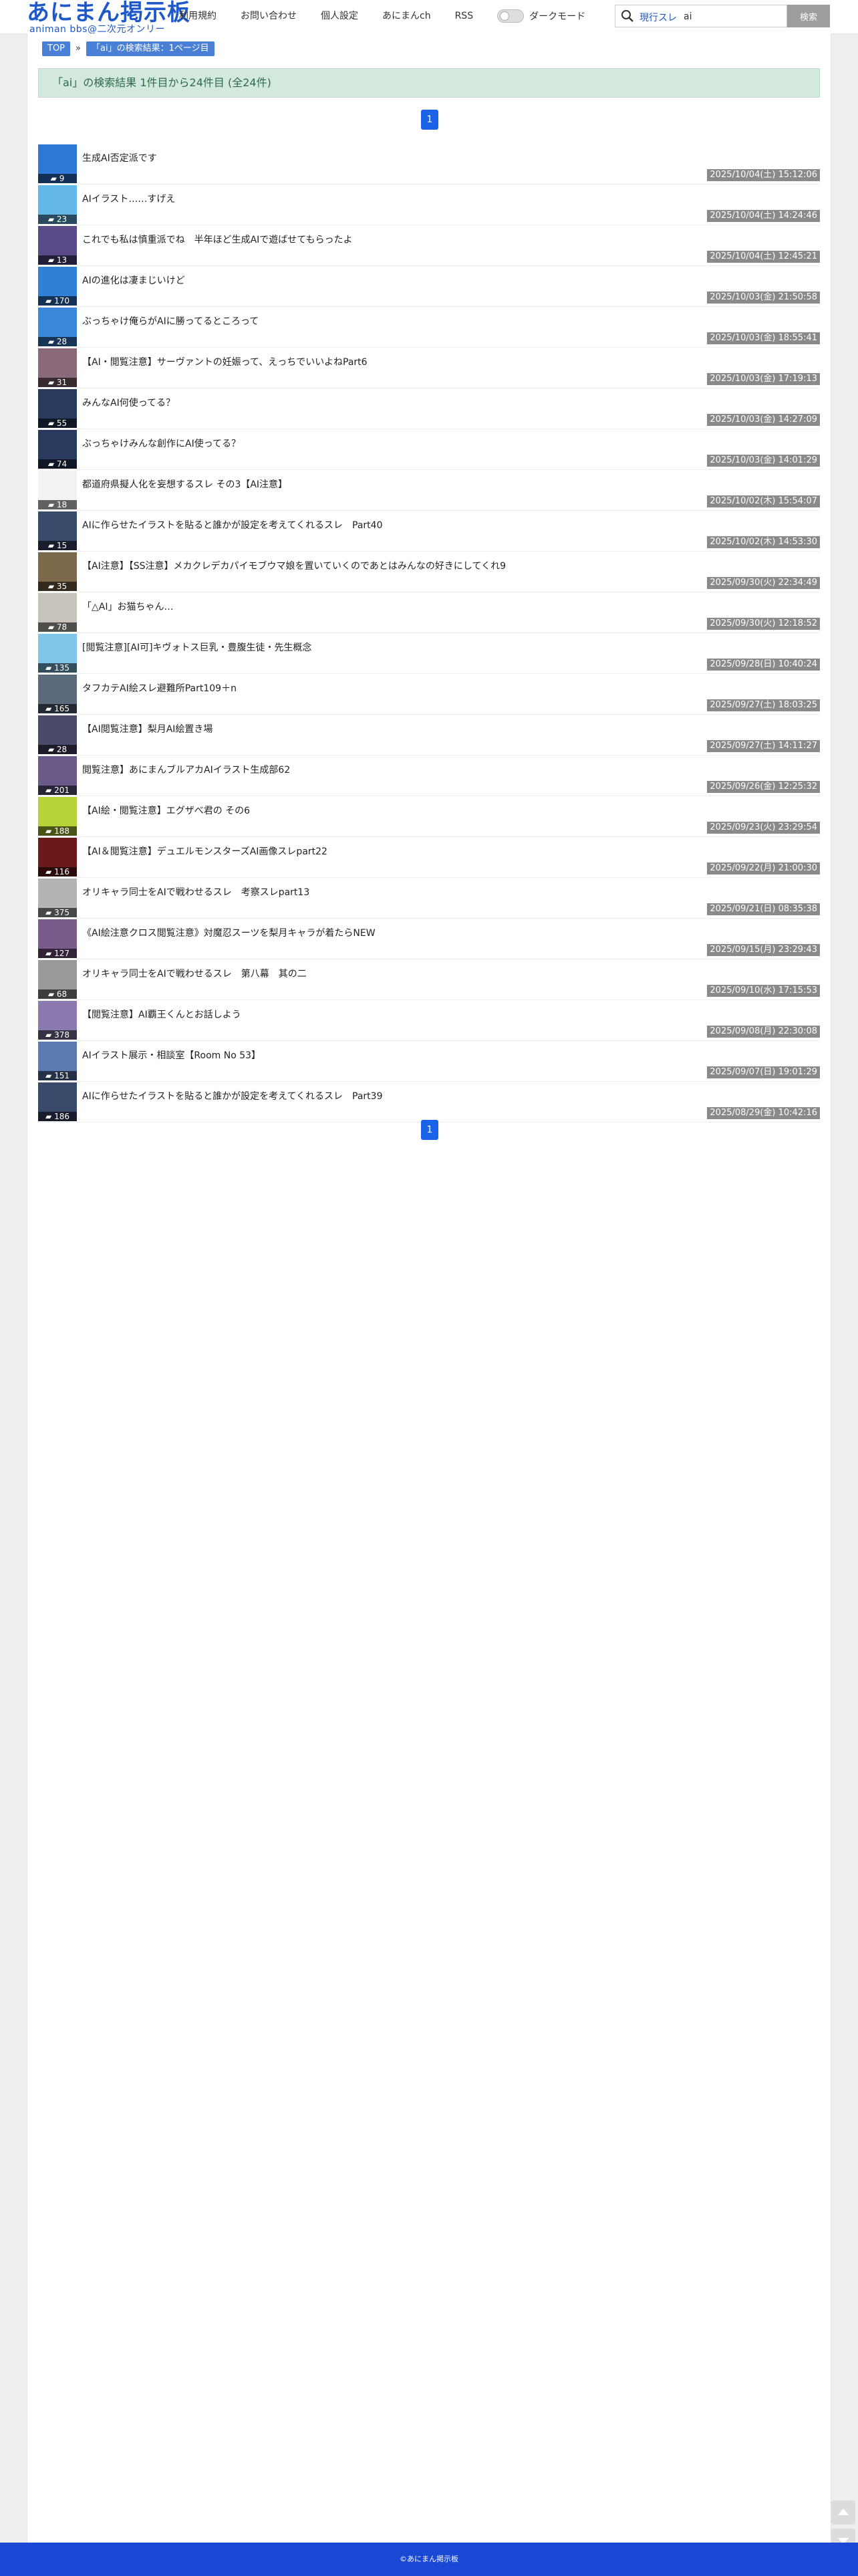 This screenshot has width=858, height=2576. Describe the element at coordinates (184, 484) in the screenshot. I see `thread-title: 都道府県擬人化を妄想するスレ その3【AI注意】` at that location.